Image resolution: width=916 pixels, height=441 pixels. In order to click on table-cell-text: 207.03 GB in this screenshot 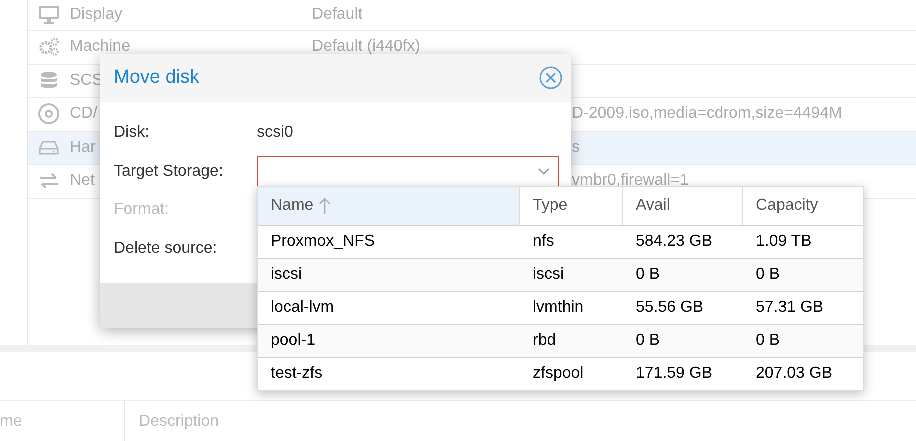, I will do `click(794, 374)`.